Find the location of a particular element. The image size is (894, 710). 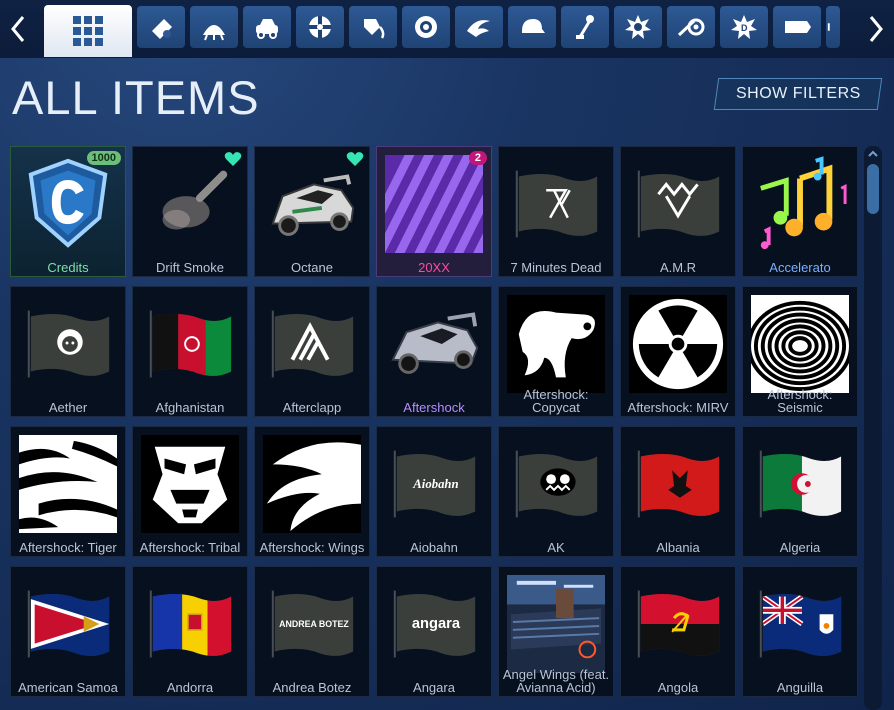

item-name: Aether is located at coordinates (68, 407).